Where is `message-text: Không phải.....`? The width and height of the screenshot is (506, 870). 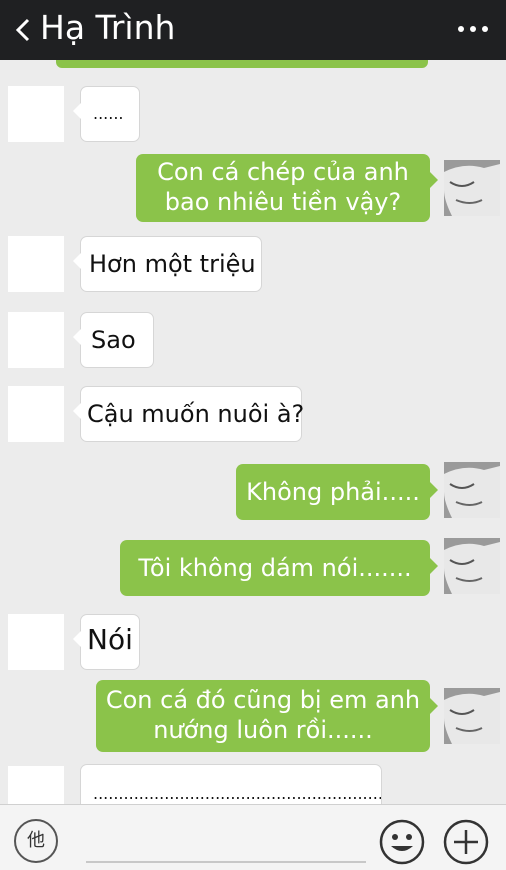 message-text: Không phải..... is located at coordinates (333, 492).